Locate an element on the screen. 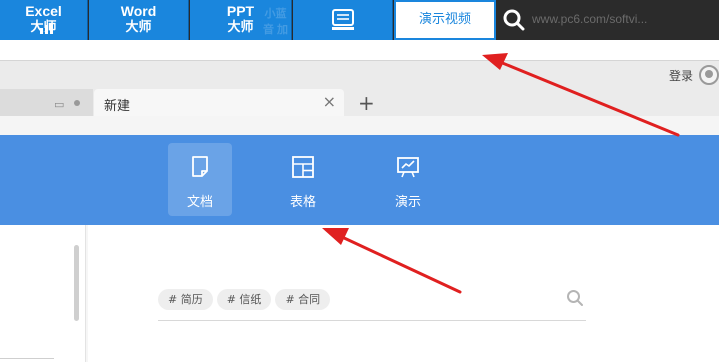 This screenshot has width=719, height=362. previous-tab: ▭ is located at coordinates (46, 103).